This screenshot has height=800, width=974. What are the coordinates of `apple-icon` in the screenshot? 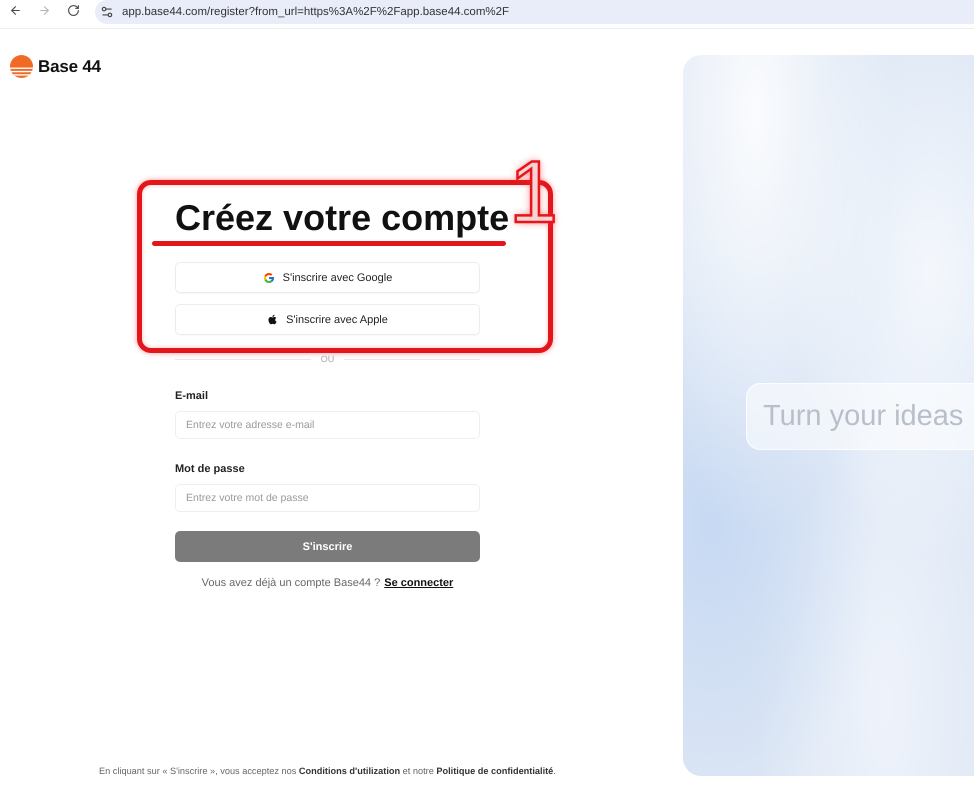 It's located at (272, 319).